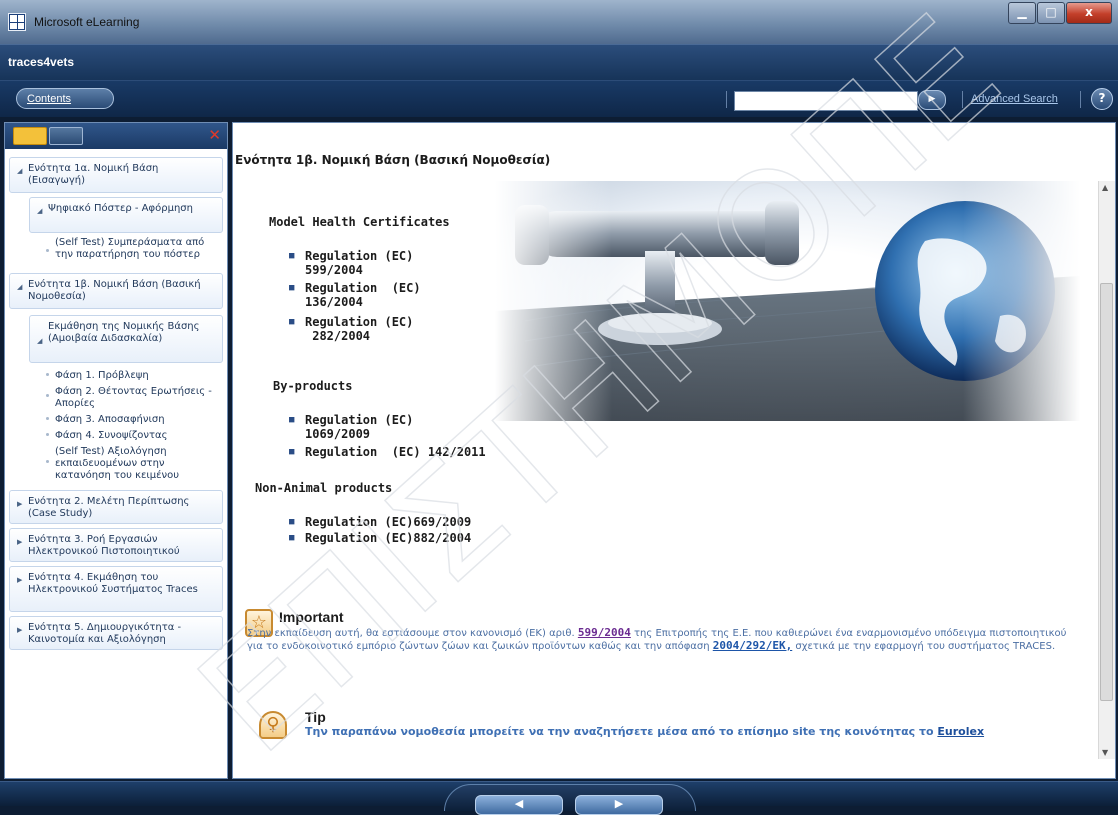 This screenshot has height=815, width=1118. Describe the element at coordinates (41, 62) in the screenshot. I see `app-name: traces4vets` at that location.